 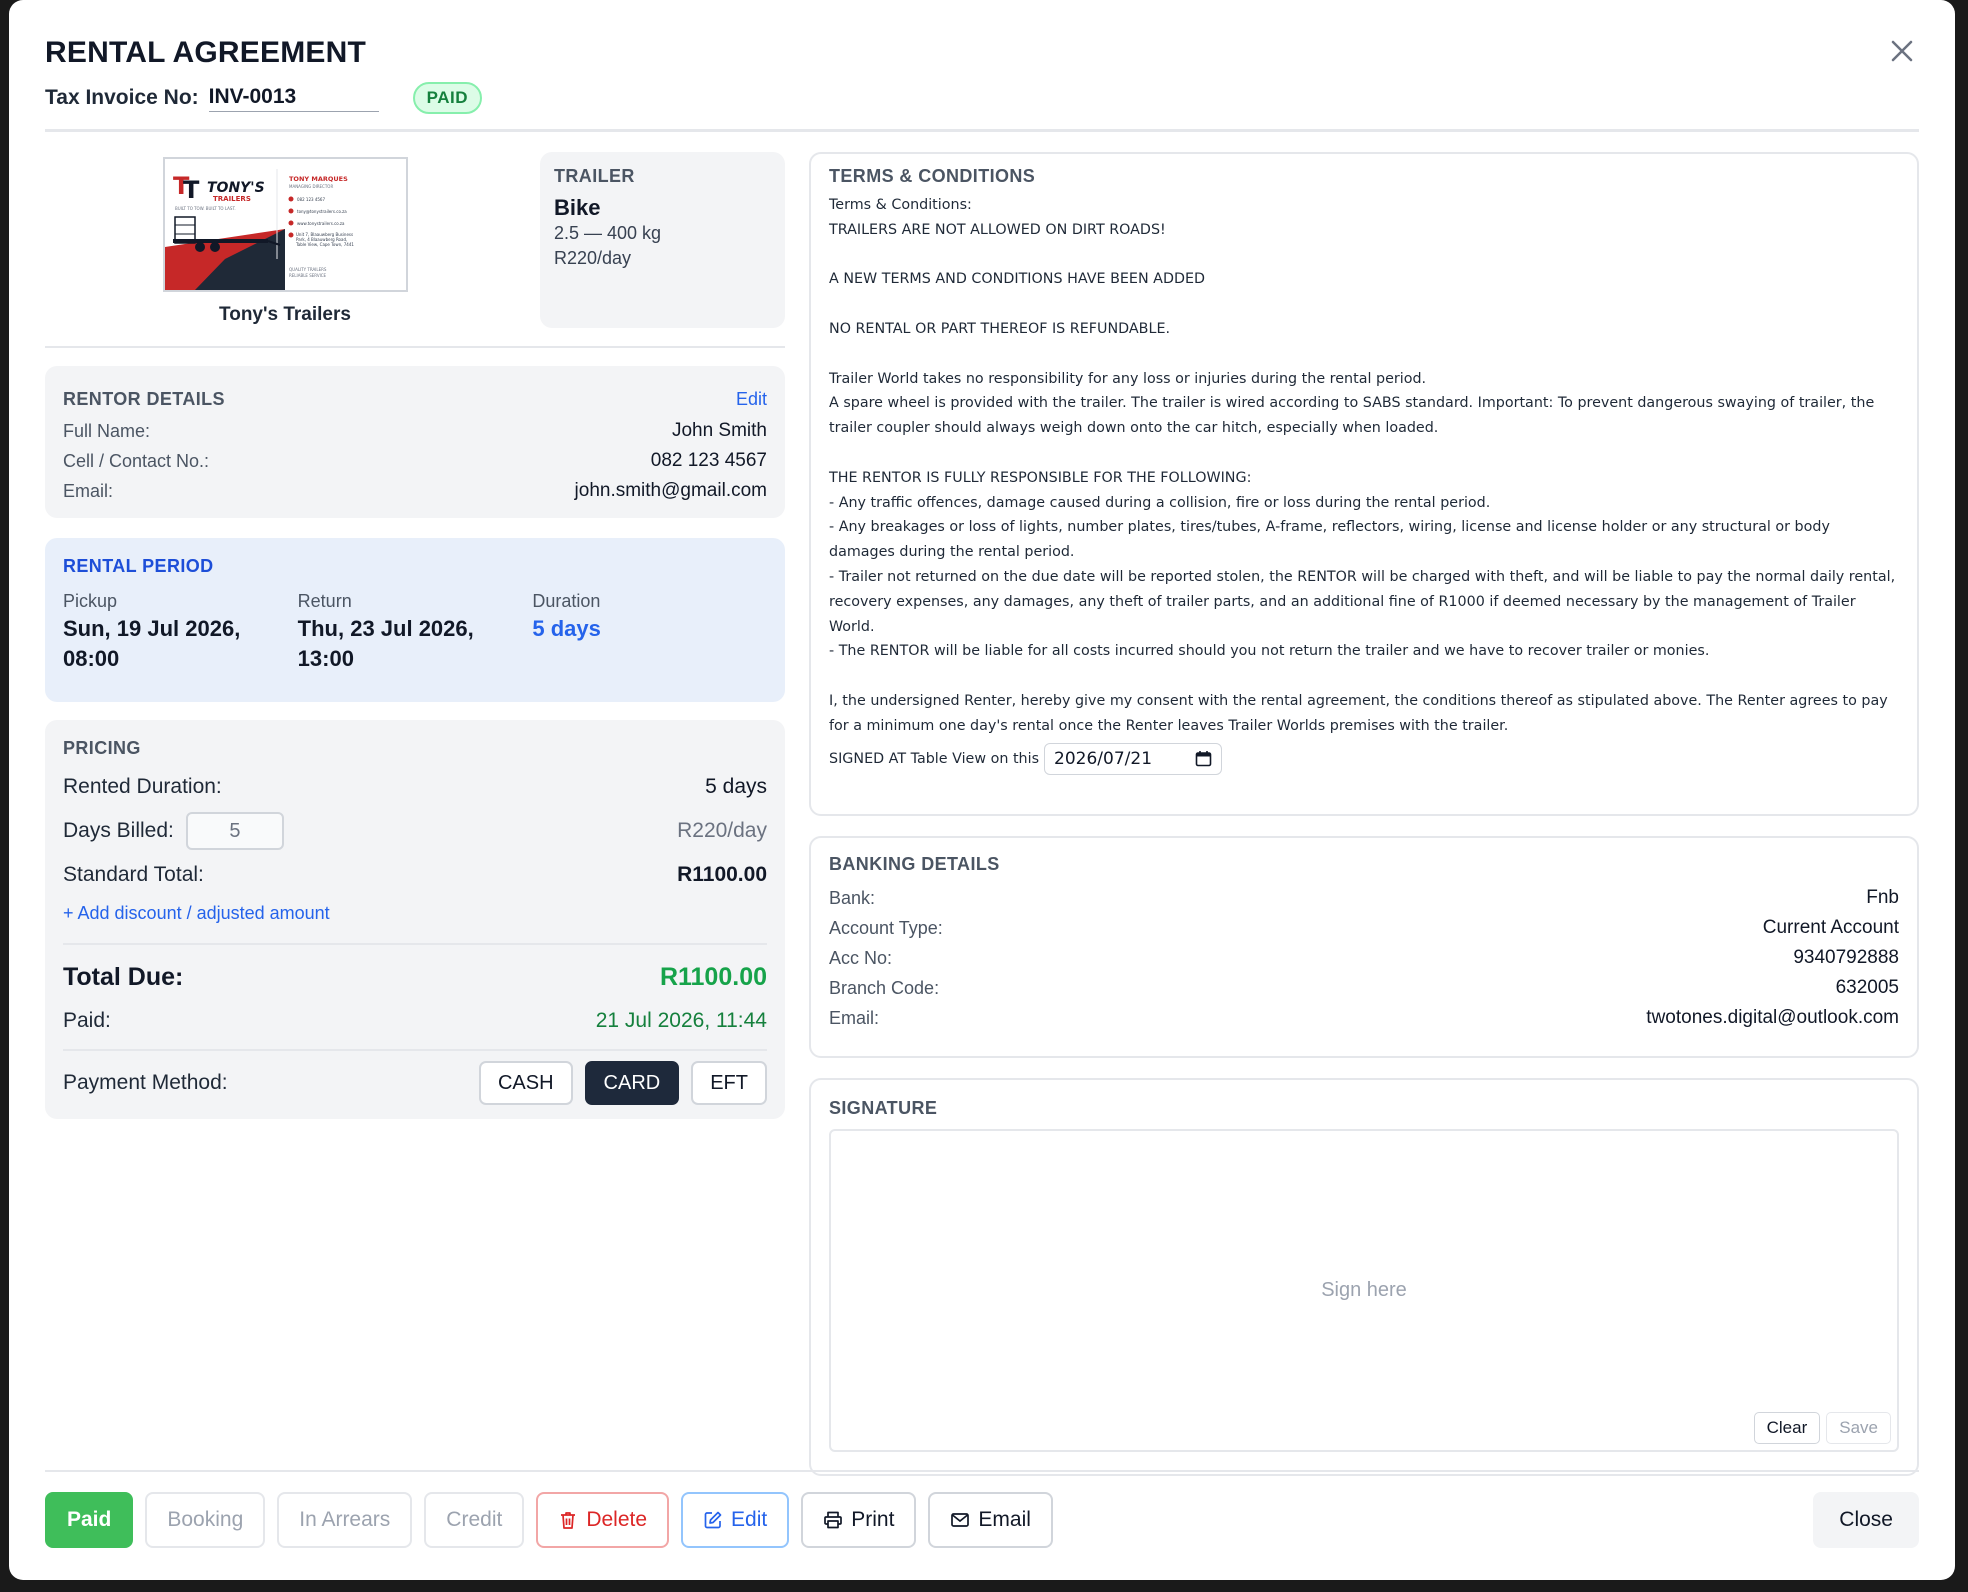 What do you see at coordinates (960, 1520) in the screenshot?
I see `mail-icon` at bounding box center [960, 1520].